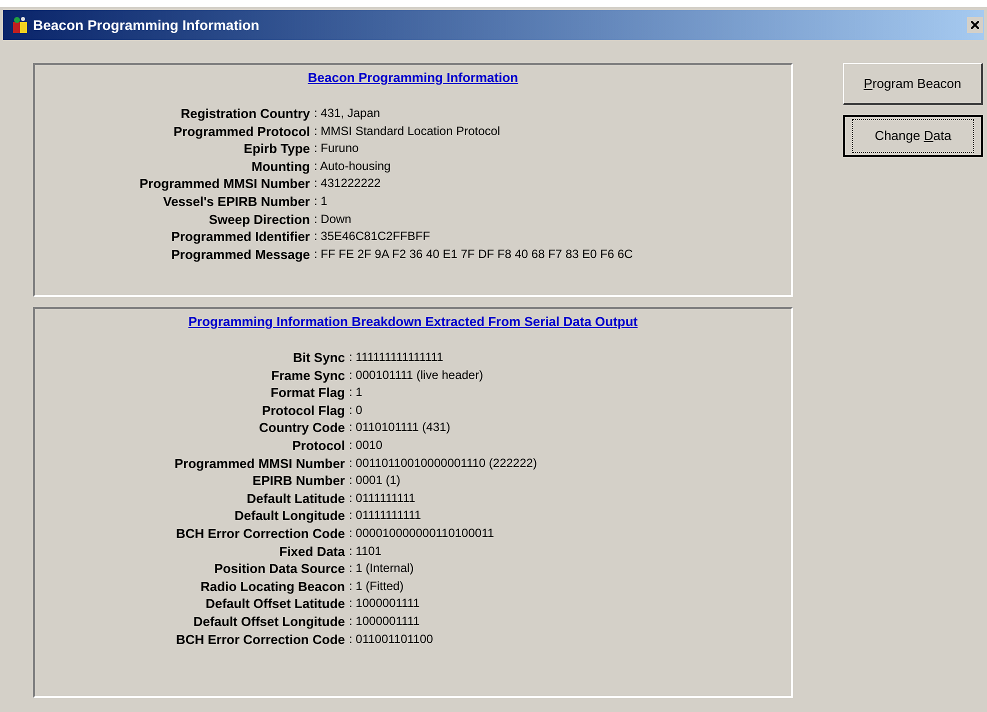 The image size is (987, 712). I want to click on field-label: Default Latitude, so click(295, 499).